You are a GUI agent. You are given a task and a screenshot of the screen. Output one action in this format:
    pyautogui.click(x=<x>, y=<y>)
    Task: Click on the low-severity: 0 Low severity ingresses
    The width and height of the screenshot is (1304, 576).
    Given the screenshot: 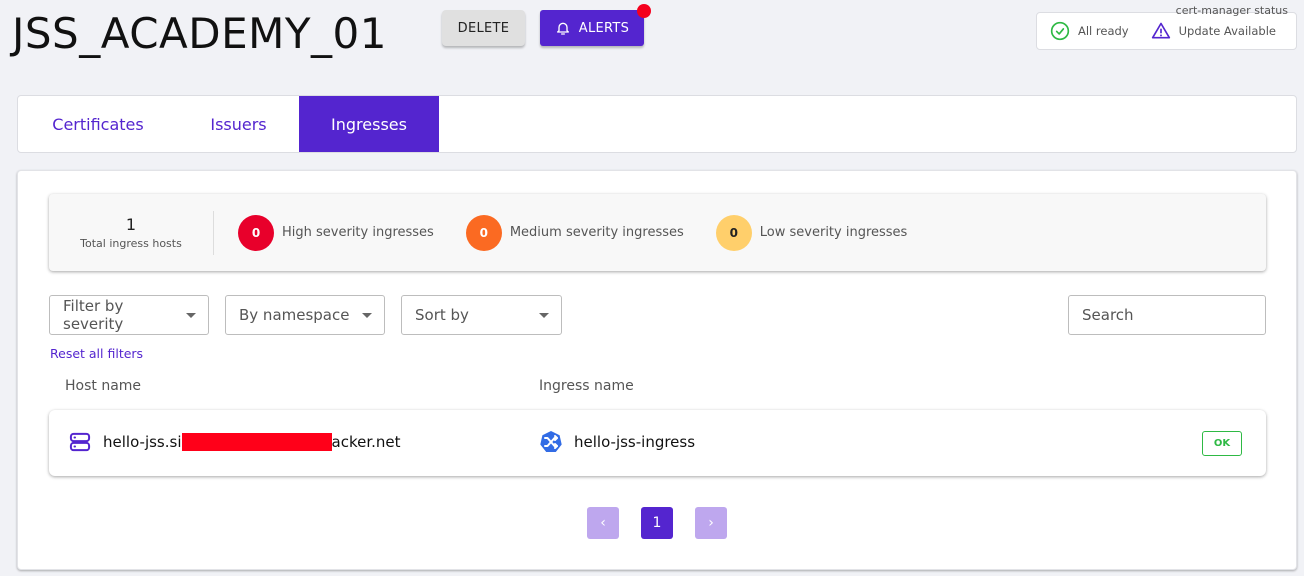 What is the action you would take?
    pyautogui.click(x=811, y=232)
    